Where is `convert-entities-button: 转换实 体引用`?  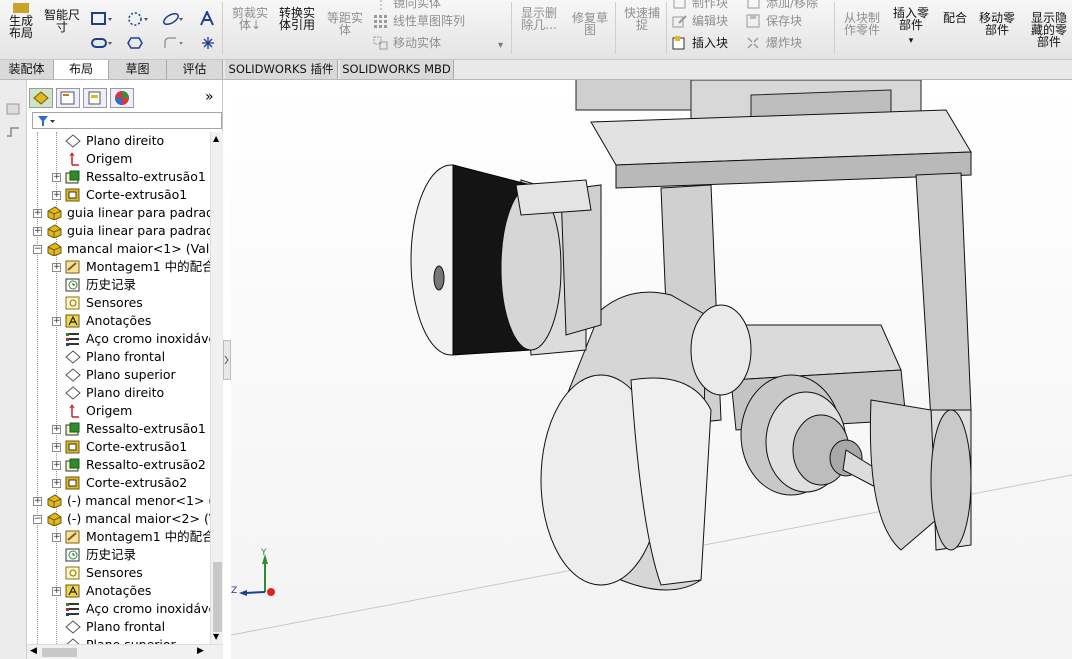
convert-entities-button: 转换实 体引用 is located at coordinates (297, 19).